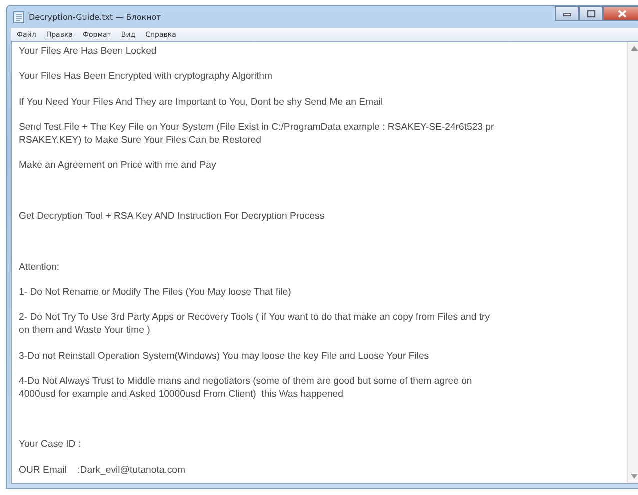 The width and height of the screenshot is (638, 495). I want to click on text-line: Your Case ID :, so click(50, 445).